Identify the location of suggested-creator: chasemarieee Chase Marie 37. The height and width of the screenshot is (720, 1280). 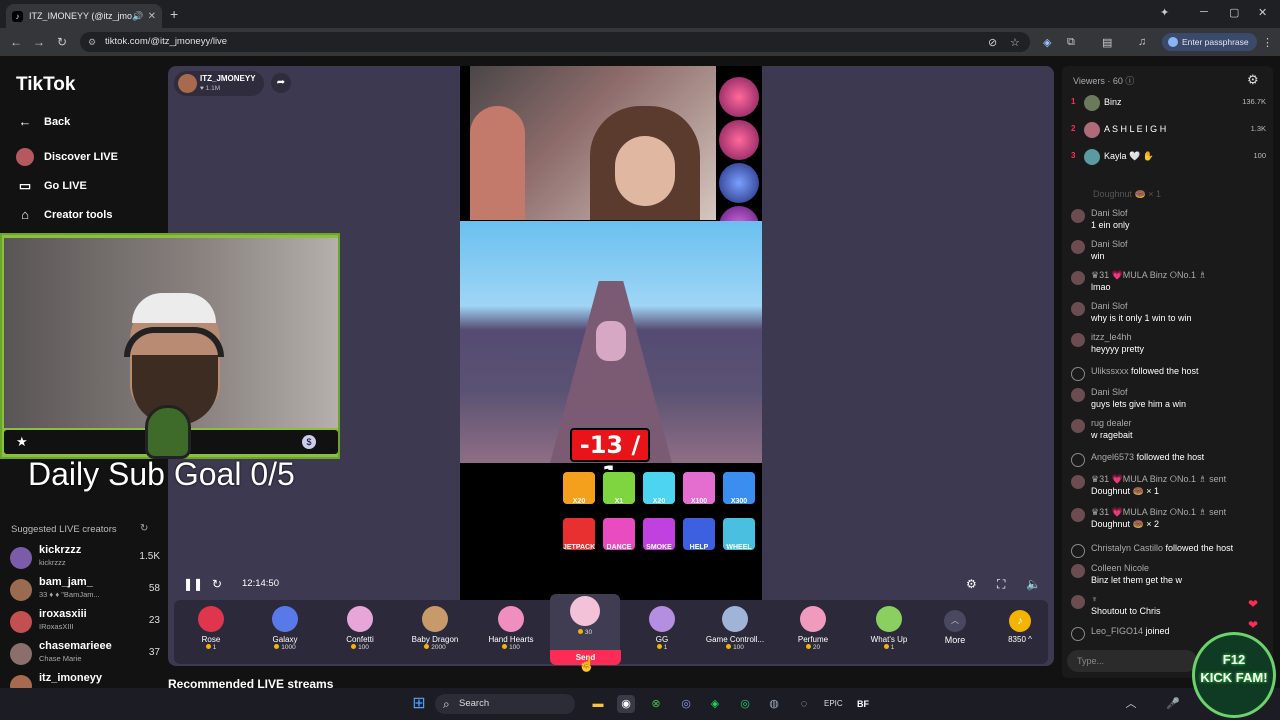
(85, 655).